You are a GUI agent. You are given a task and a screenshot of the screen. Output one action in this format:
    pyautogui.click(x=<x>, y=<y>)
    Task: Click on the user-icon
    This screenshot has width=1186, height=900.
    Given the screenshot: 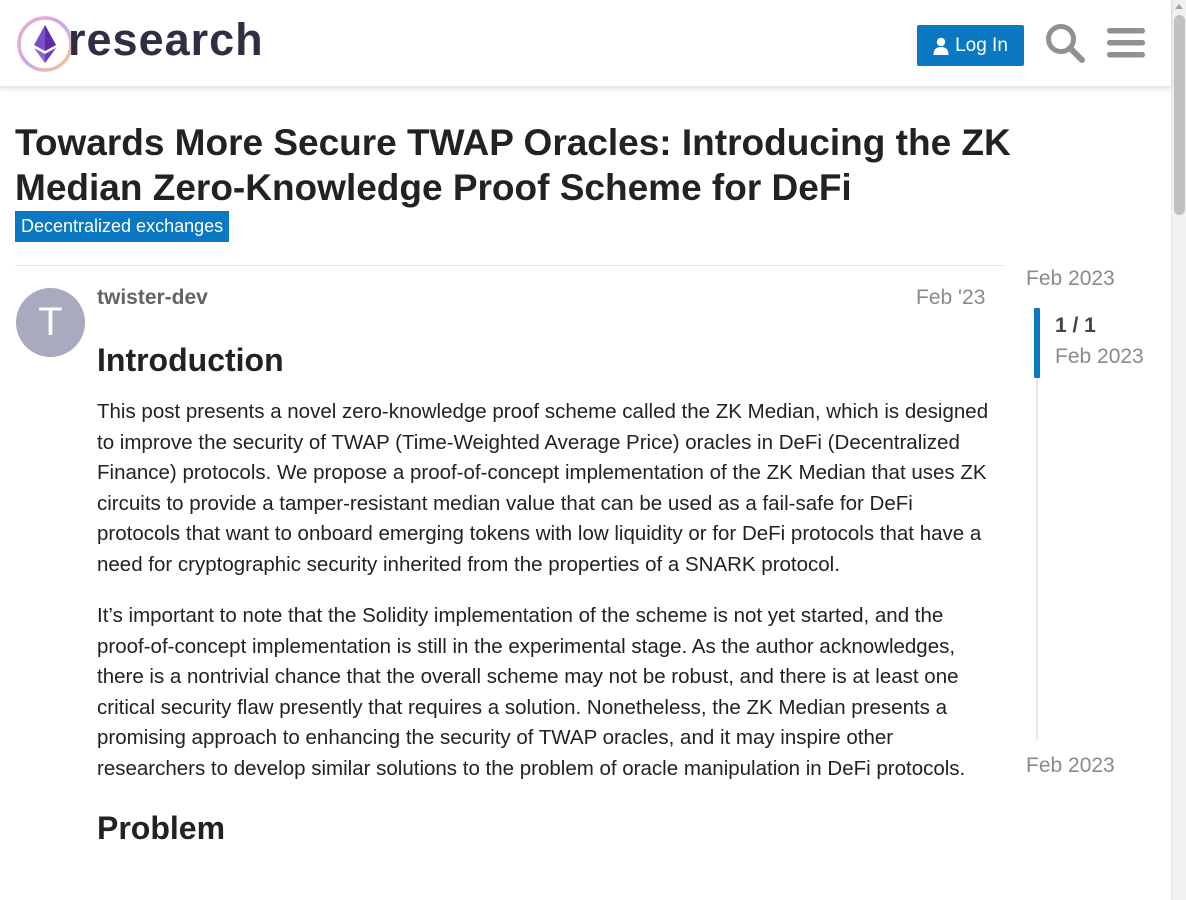 What is the action you would take?
    pyautogui.click(x=941, y=46)
    